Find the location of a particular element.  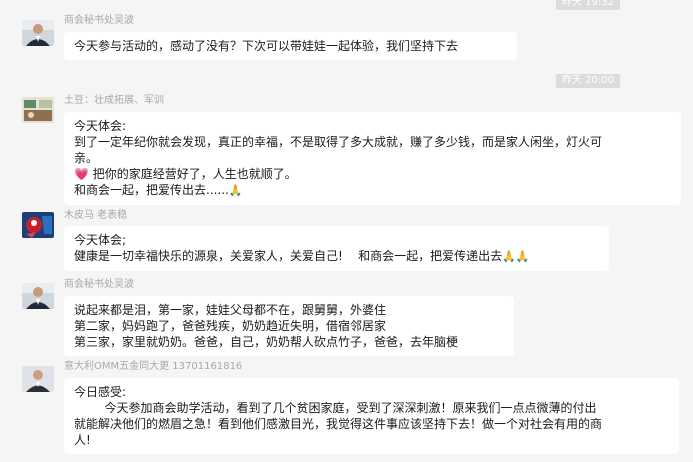

message-text: 第三家，家里就奶奶。爸爸，自己，奶奶帮人砍点竹子，爸爸，去年脑梗 is located at coordinates (266, 342).